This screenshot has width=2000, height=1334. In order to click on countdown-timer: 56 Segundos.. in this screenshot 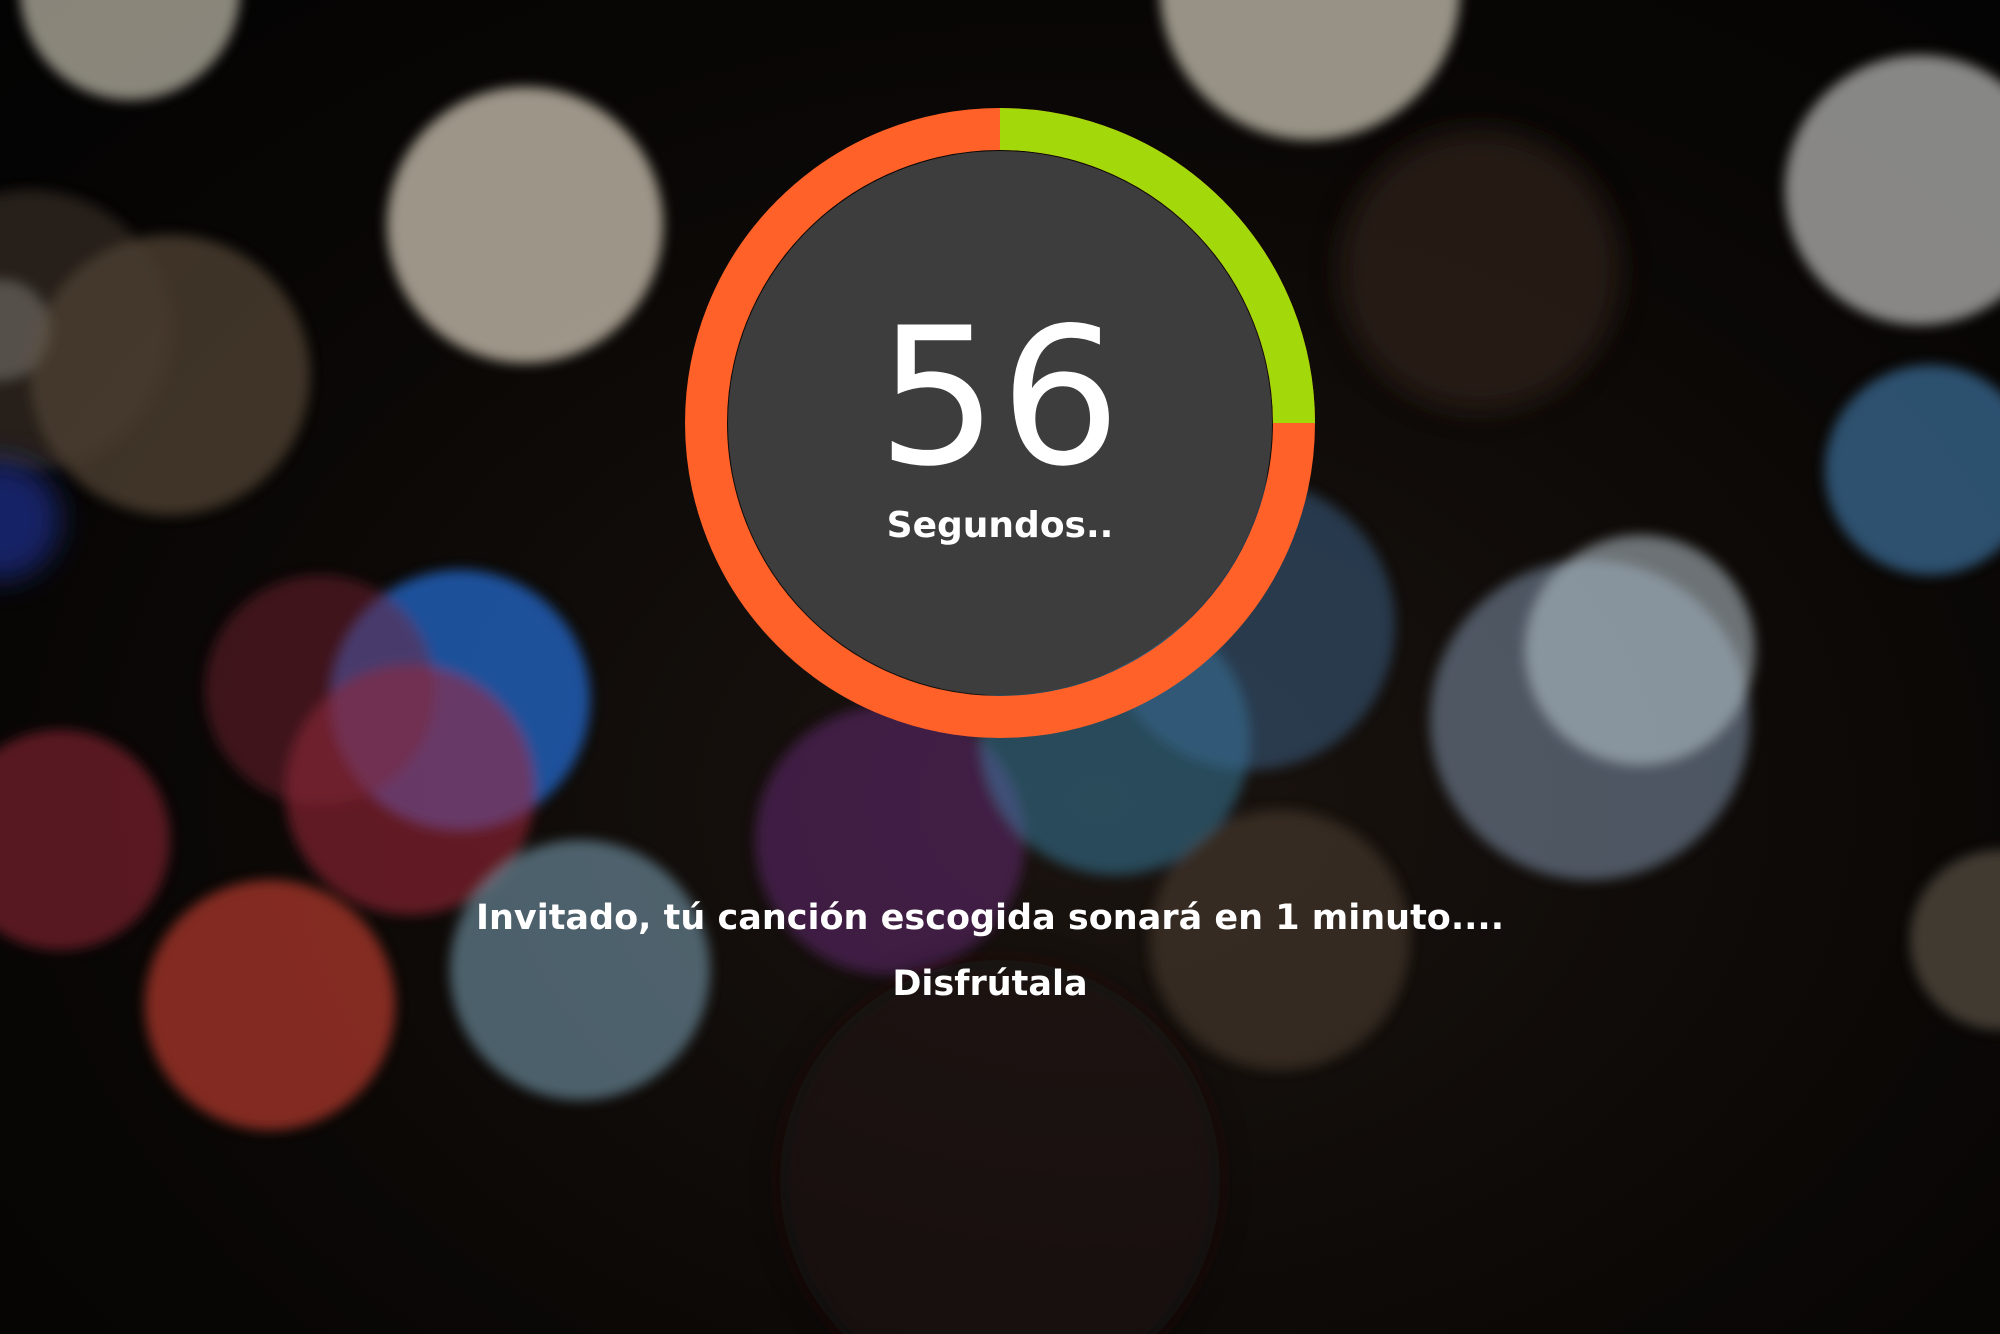, I will do `click(1000, 423)`.